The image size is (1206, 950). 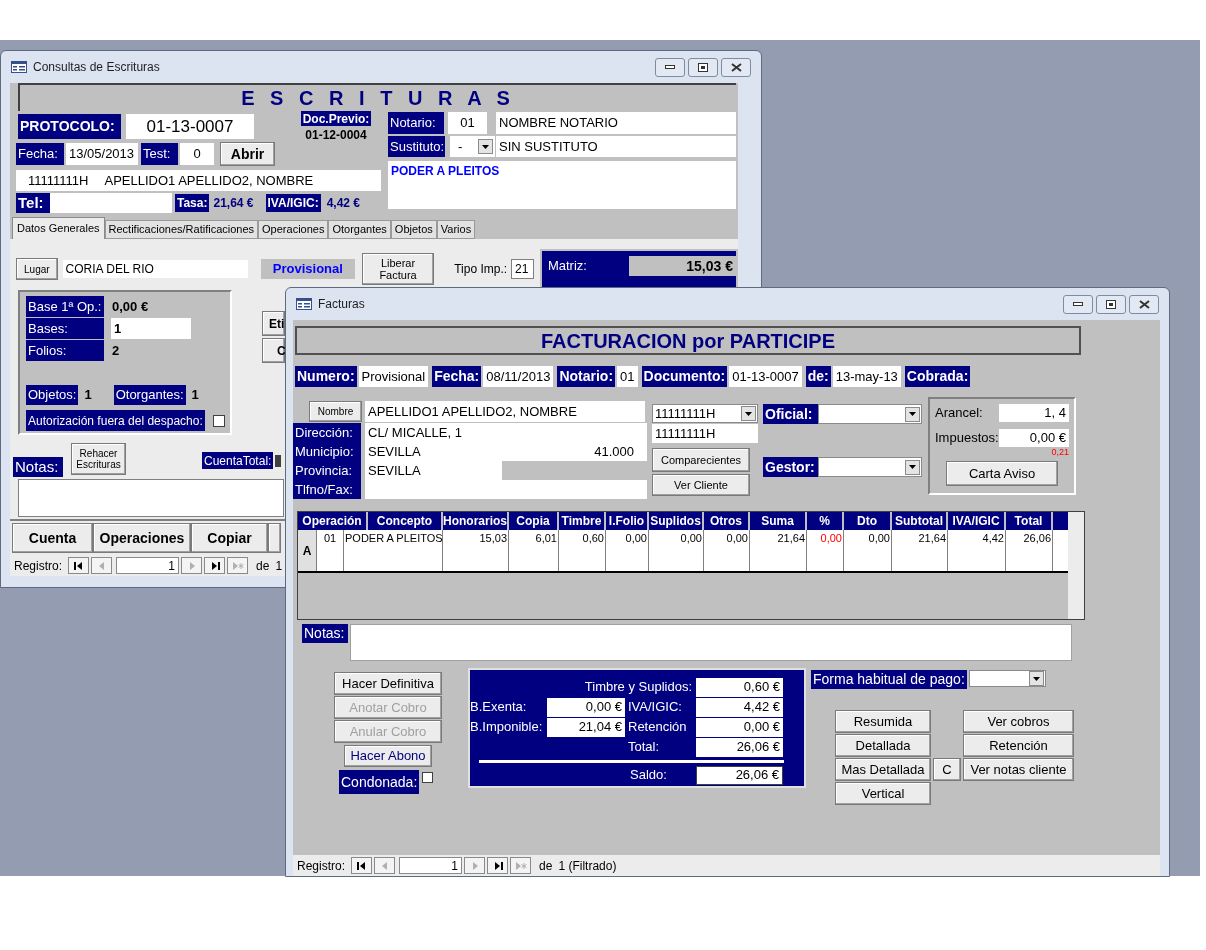 What do you see at coordinates (883, 769) in the screenshot?
I see `report-button: Mas Detallada` at bounding box center [883, 769].